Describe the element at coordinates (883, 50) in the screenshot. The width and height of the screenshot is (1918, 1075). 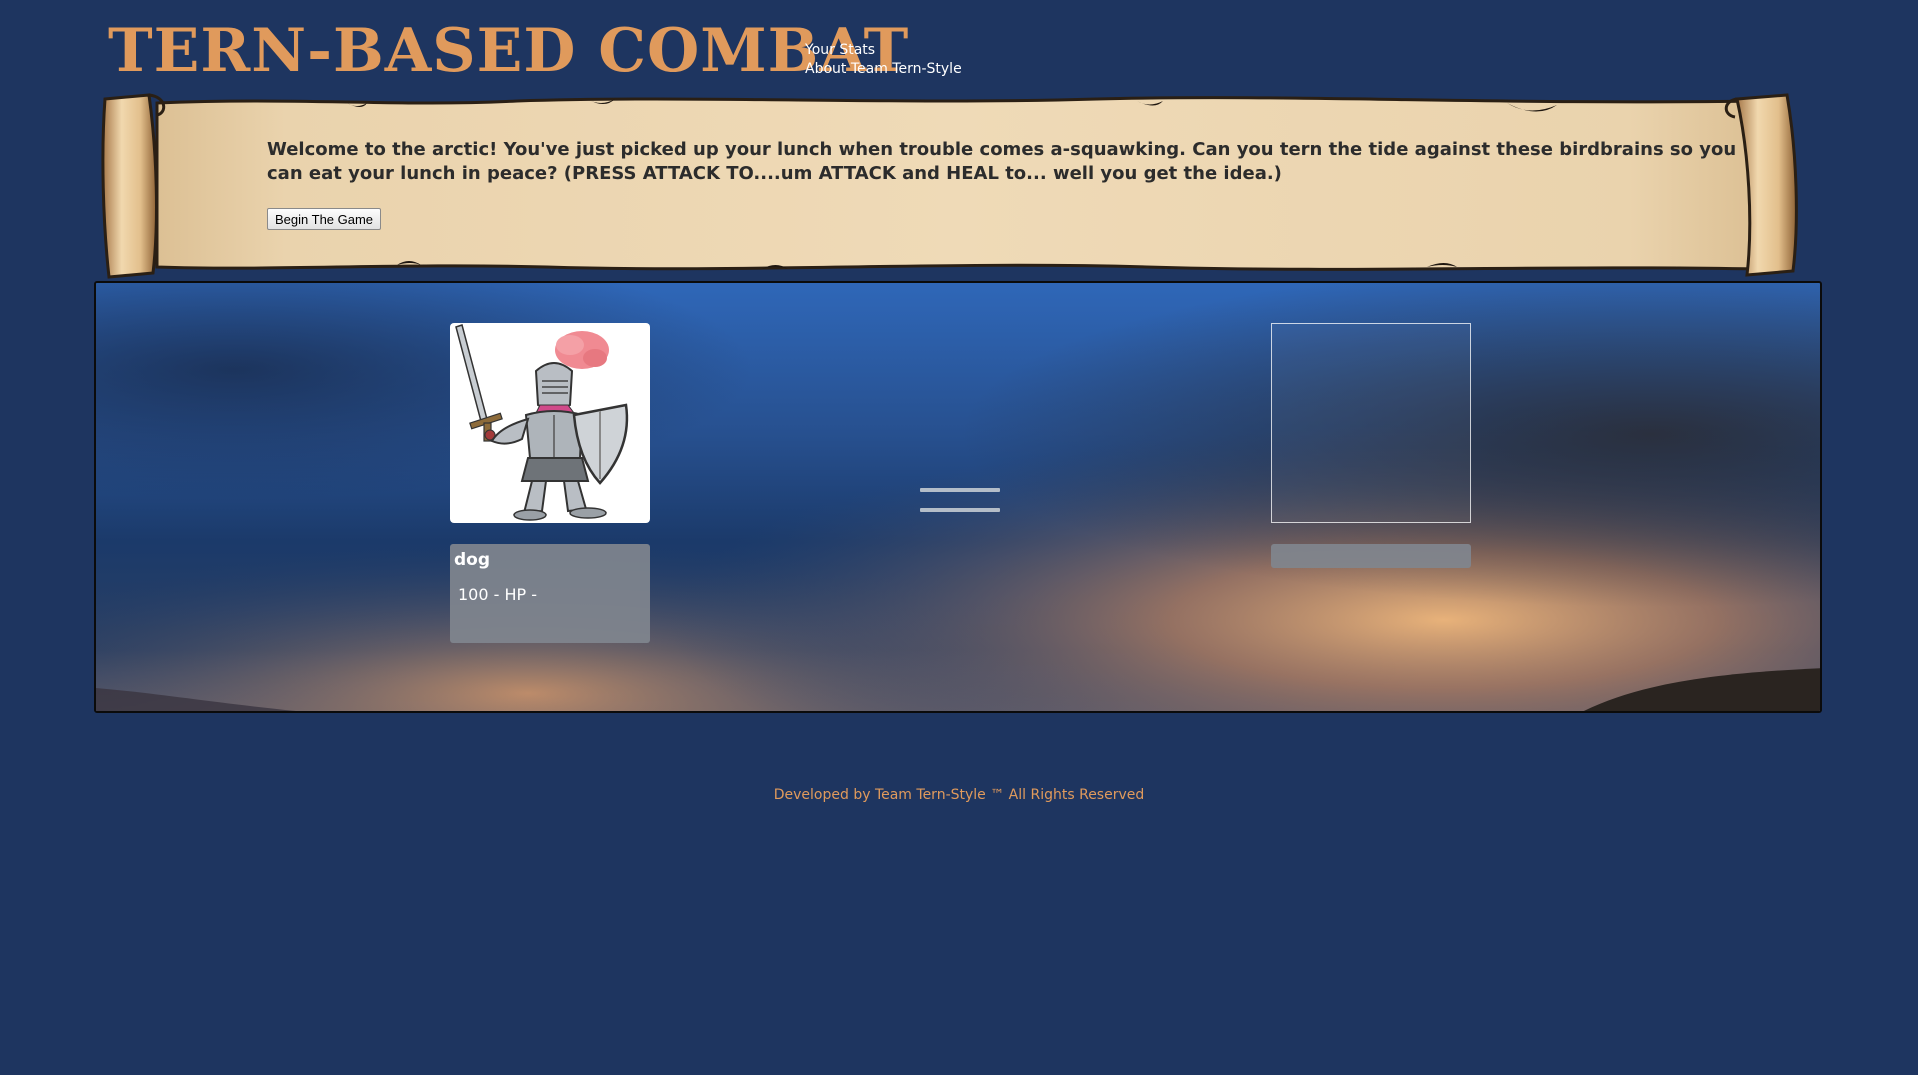
I see `nav-link-your-stats: Your Stats` at that location.